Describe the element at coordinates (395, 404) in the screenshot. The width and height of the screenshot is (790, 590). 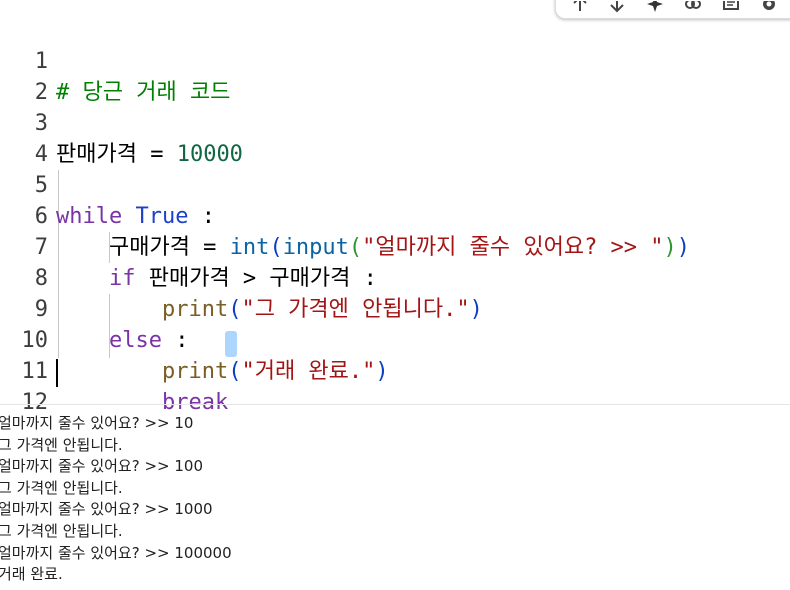
I see `output-divider` at that location.